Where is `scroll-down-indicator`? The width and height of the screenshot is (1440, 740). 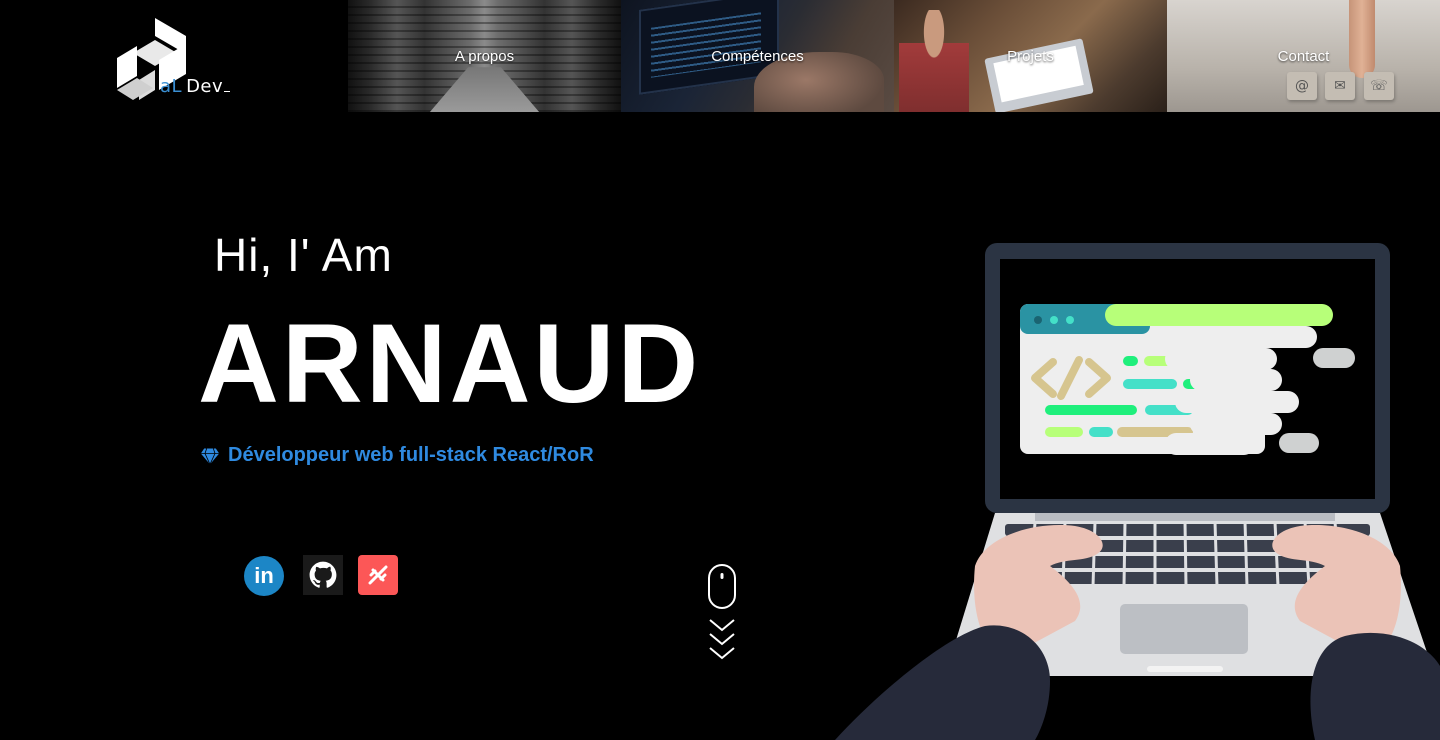 scroll-down-indicator is located at coordinates (722, 613).